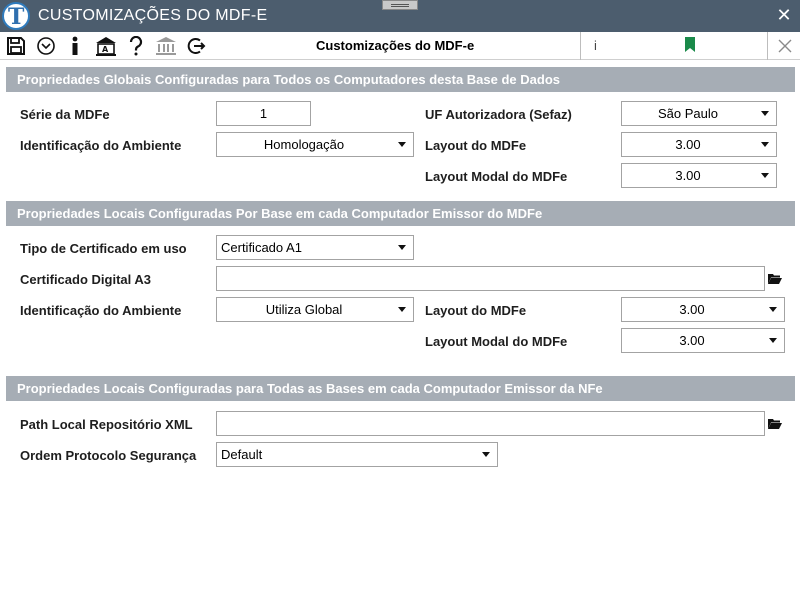 The width and height of the screenshot is (800, 600). I want to click on cert-tipo-select: Certificado A1, so click(315, 247).